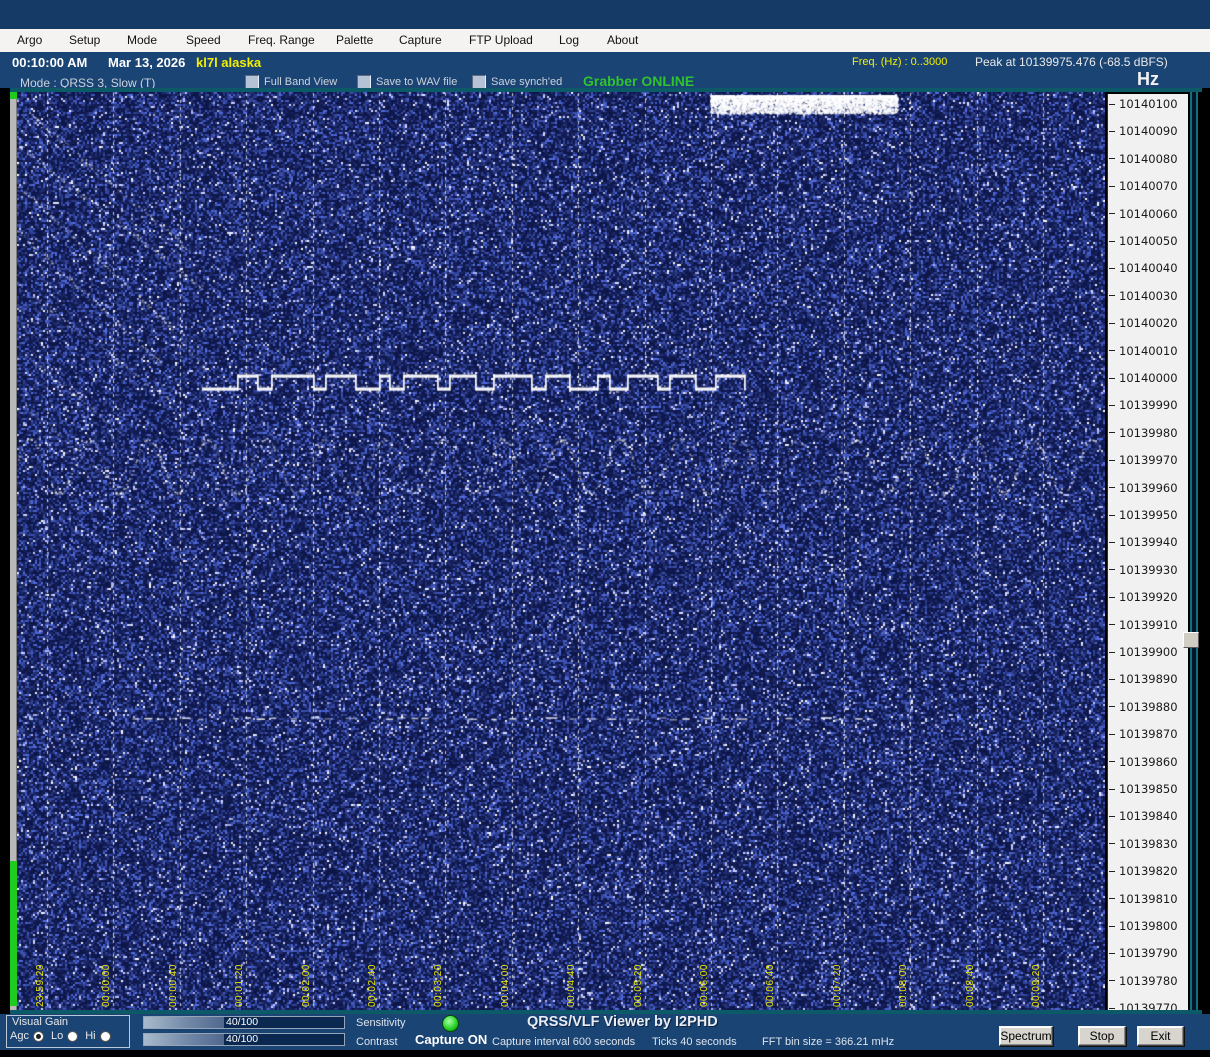 The width and height of the screenshot is (1210, 1057). Describe the element at coordinates (605, 1053) in the screenshot. I see `window-bottom-strip` at that location.